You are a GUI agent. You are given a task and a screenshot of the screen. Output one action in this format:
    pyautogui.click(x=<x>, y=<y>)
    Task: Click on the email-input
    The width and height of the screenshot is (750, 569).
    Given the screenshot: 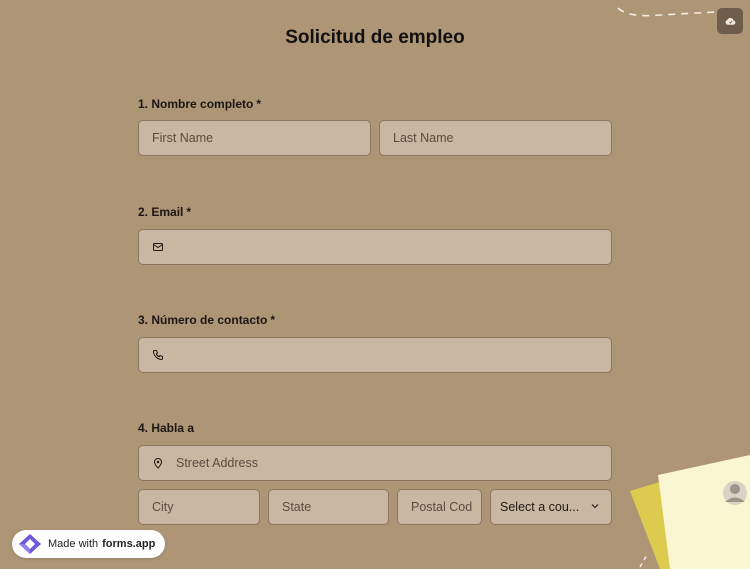 What is the action you would take?
    pyautogui.click(x=375, y=247)
    